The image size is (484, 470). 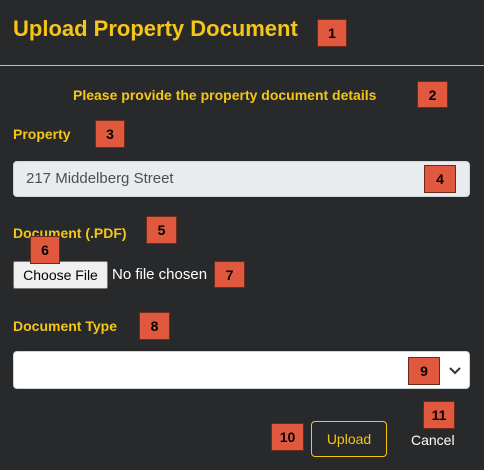 What do you see at coordinates (100, 178) in the screenshot?
I see `property-value: 217 Middelberg Street` at bounding box center [100, 178].